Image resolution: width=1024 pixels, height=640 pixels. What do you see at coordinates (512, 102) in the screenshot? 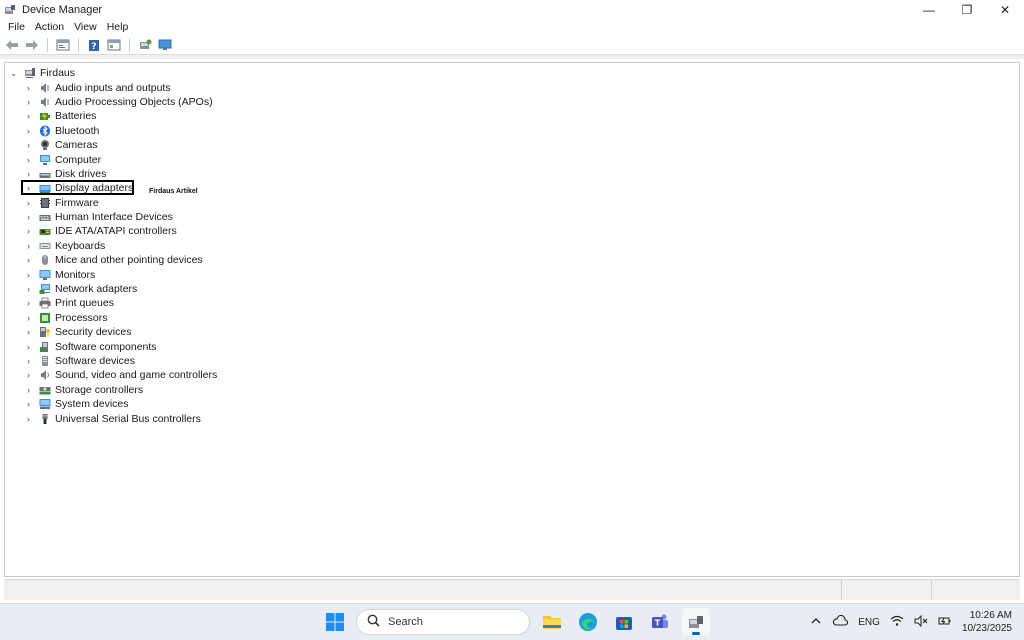
I see `tree-item: › Audio Processing Objects (APOs)` at bounding box center [512, 102].